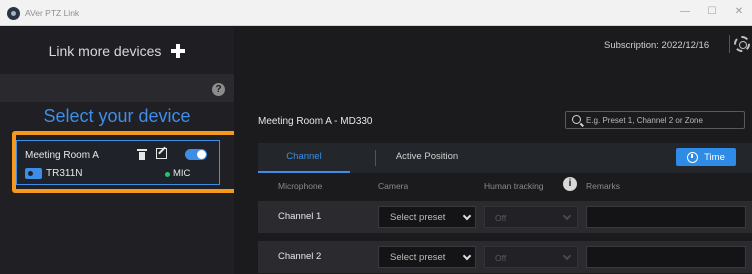  What do you see at coordinates (300, 186) in the screenshot?
I see `column-header-microphone: Microphone` at bounding box center [300, 186].